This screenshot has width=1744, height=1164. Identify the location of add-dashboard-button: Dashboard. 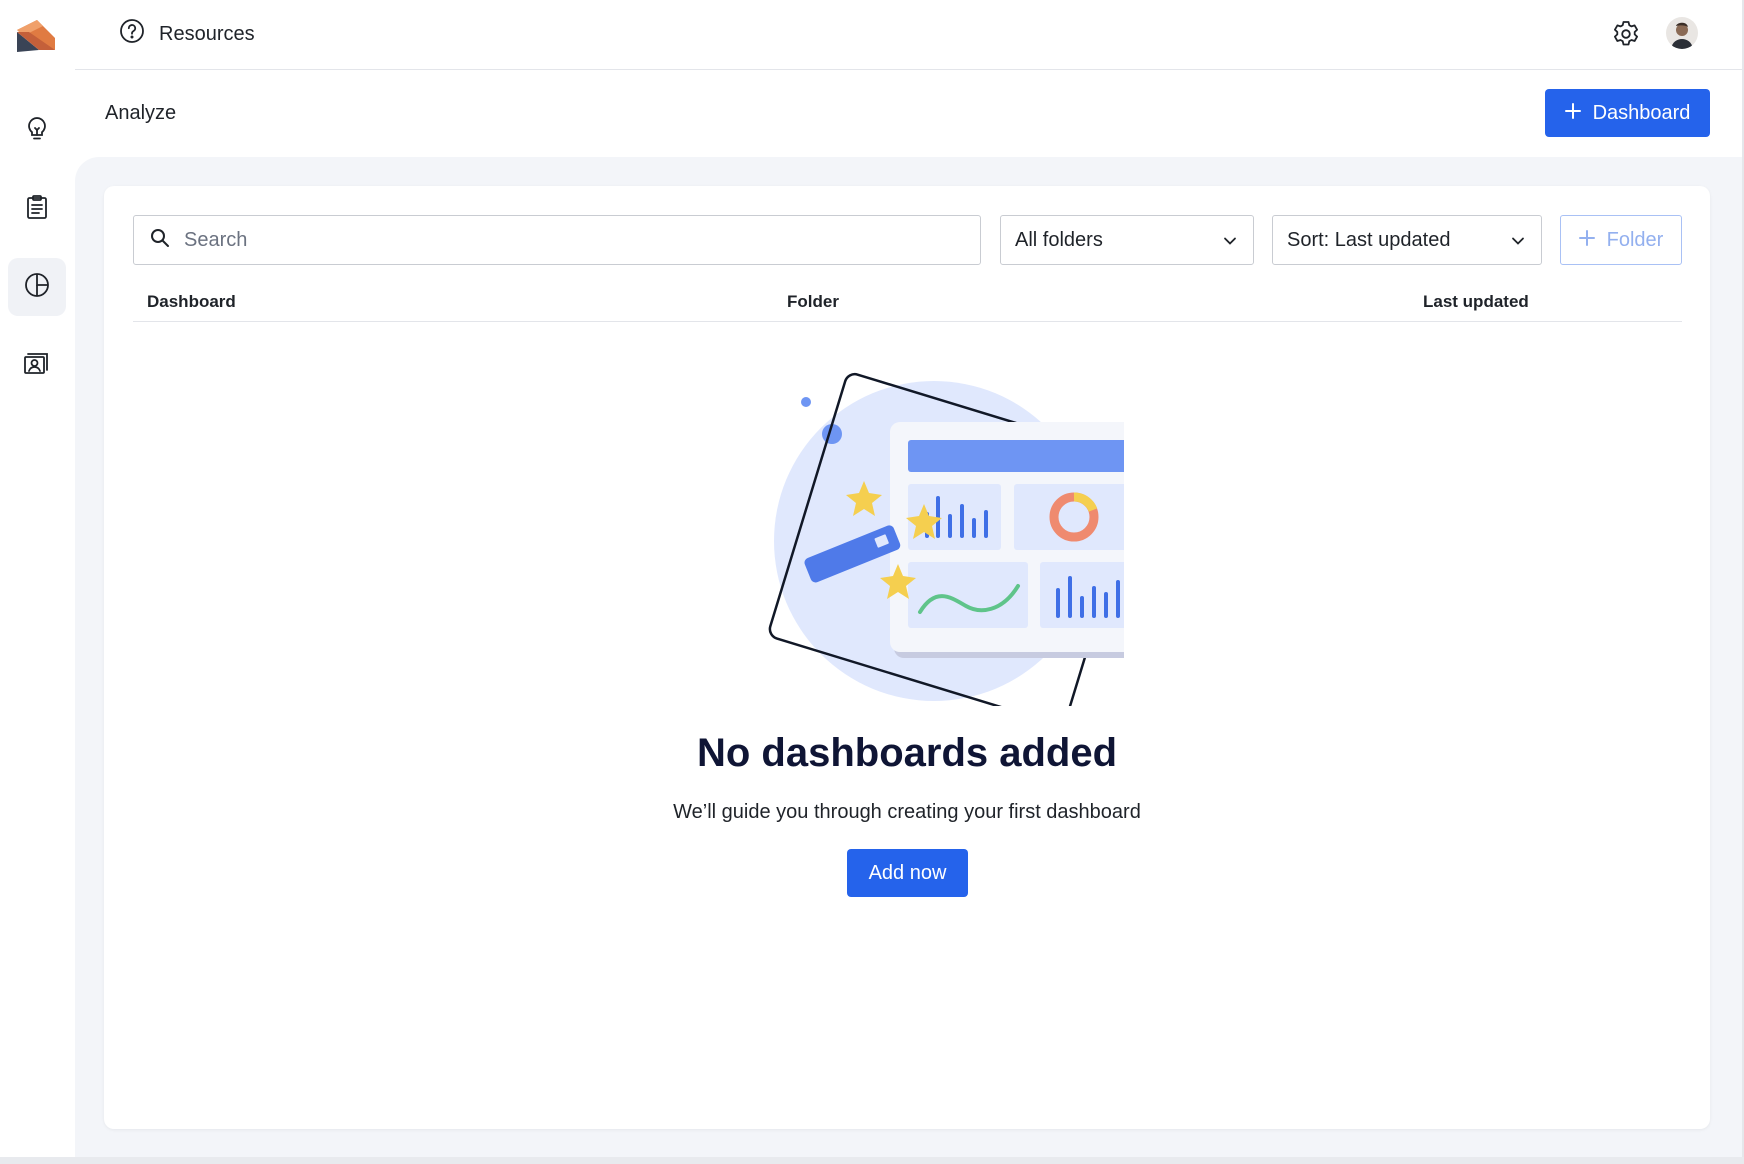
(1627, 113).